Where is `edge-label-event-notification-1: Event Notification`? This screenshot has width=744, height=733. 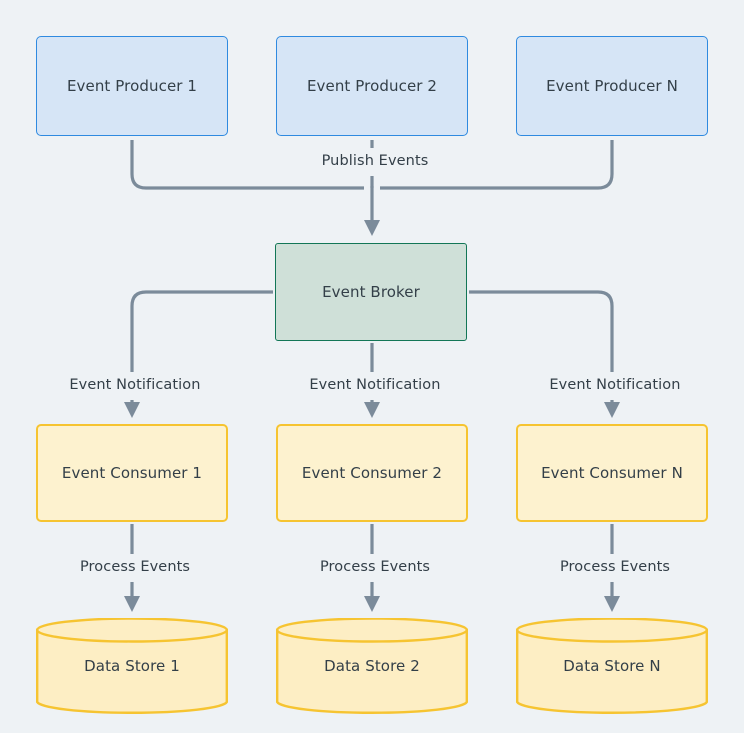
edge-label-event-notification-1: Event Notification is located at coordinates (135, 385).